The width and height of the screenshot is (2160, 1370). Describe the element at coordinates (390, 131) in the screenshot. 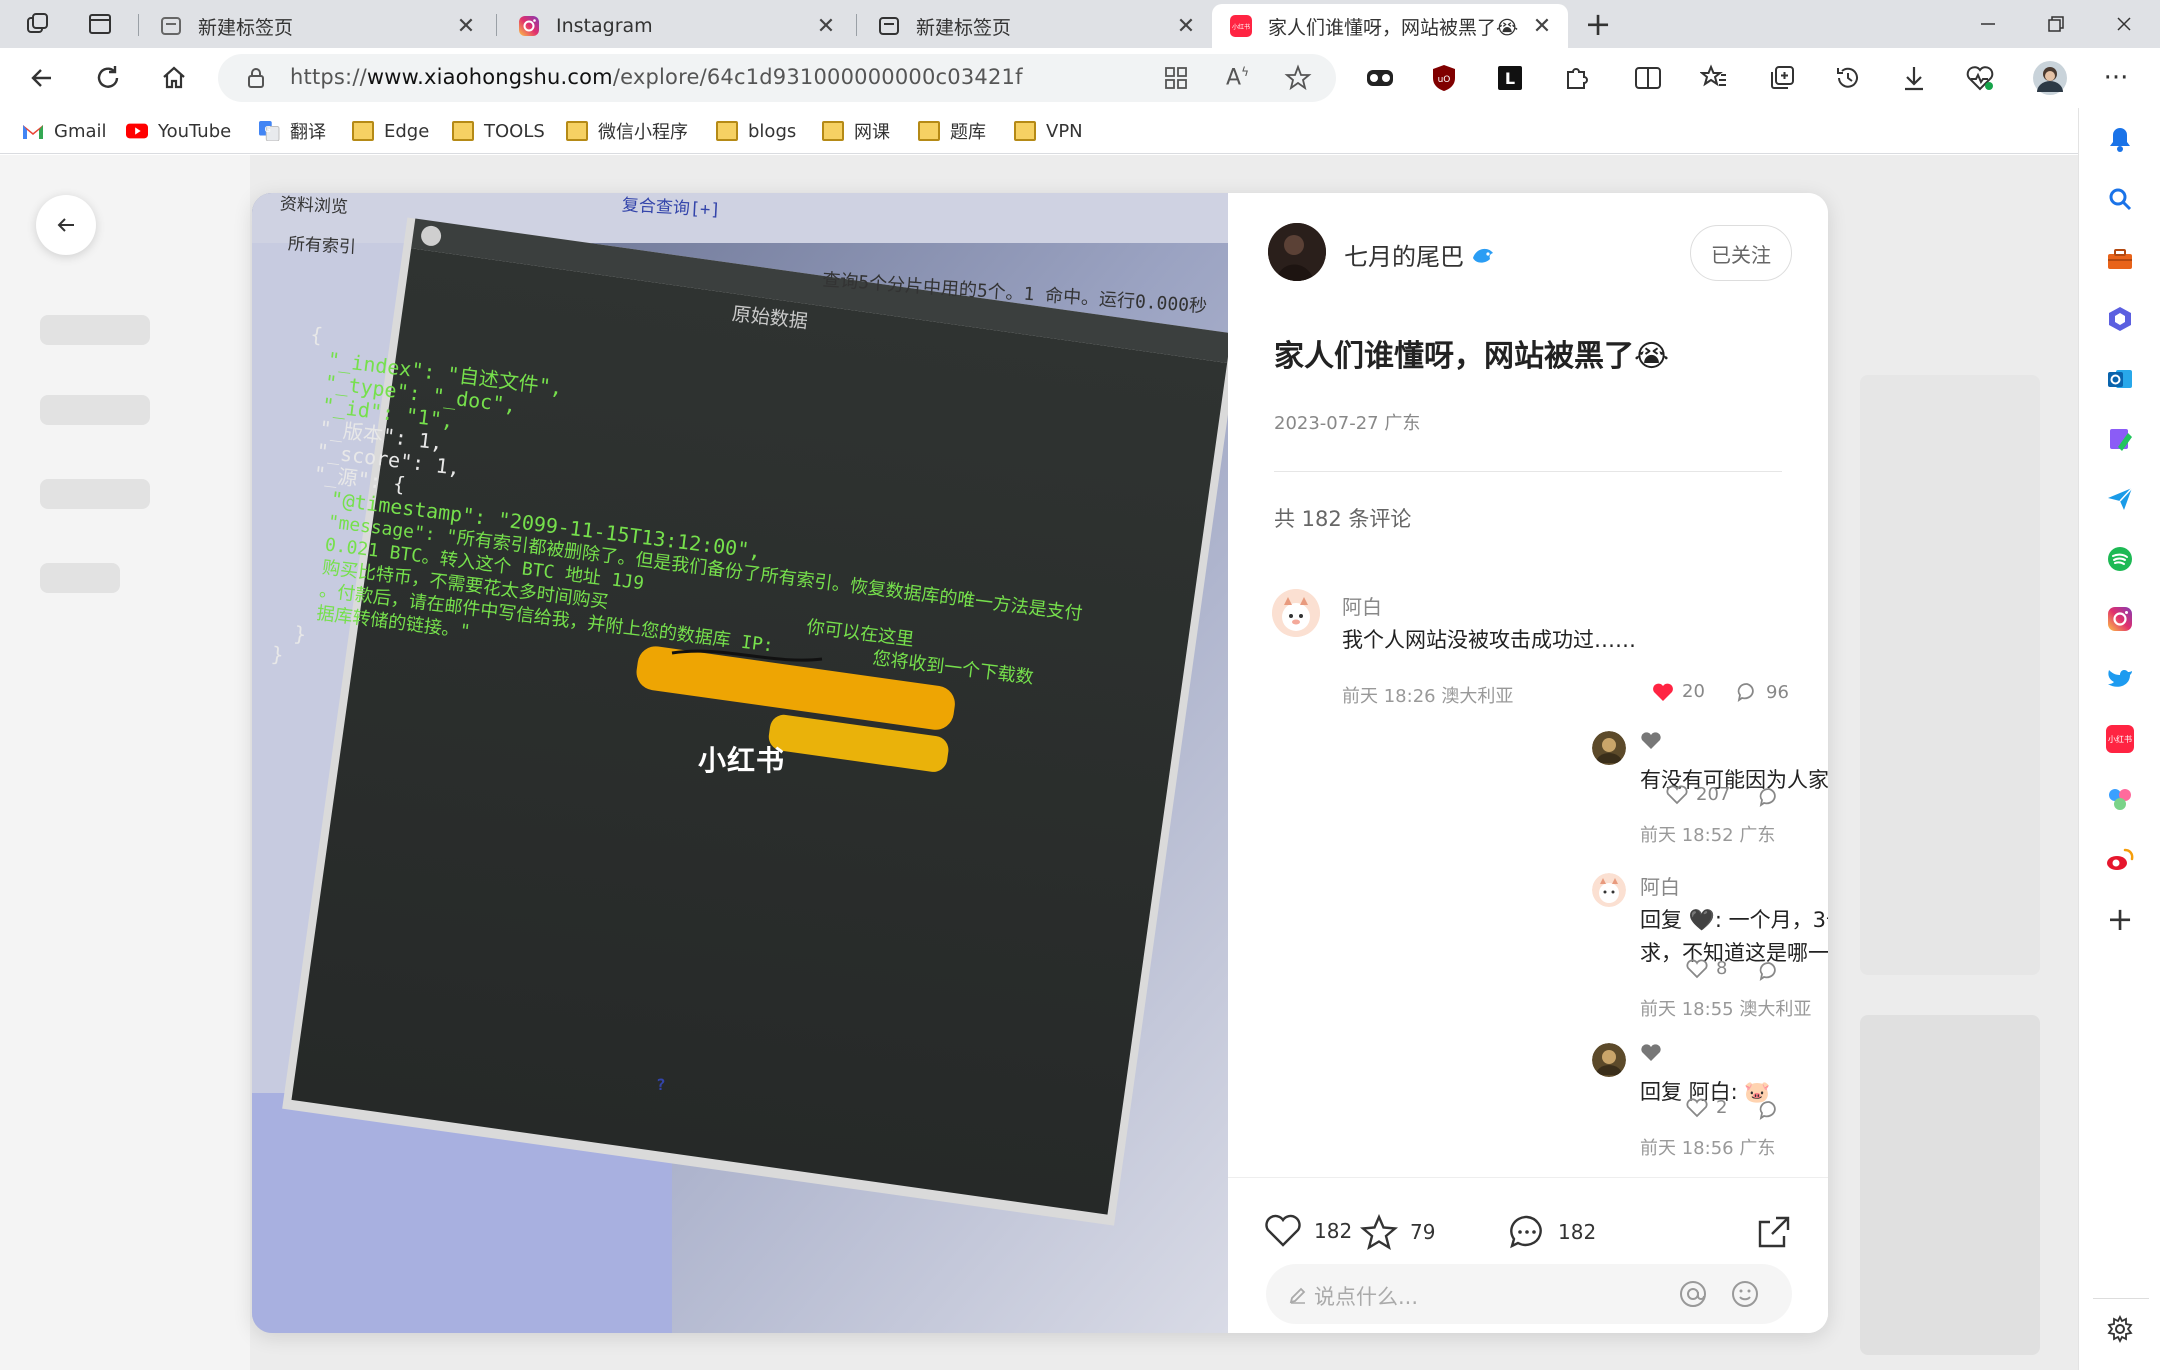

I see `bookmark-folder-edge: Edge` at that location.